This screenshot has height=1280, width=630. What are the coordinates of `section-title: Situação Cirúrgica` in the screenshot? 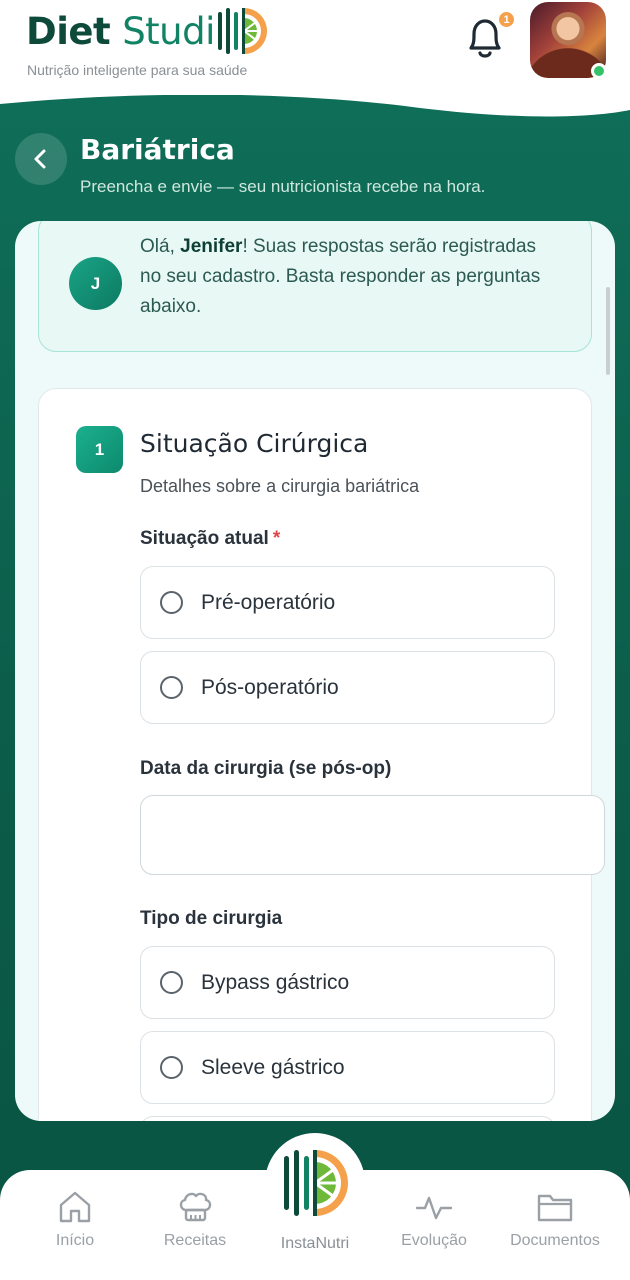 It's located at (254, 443).